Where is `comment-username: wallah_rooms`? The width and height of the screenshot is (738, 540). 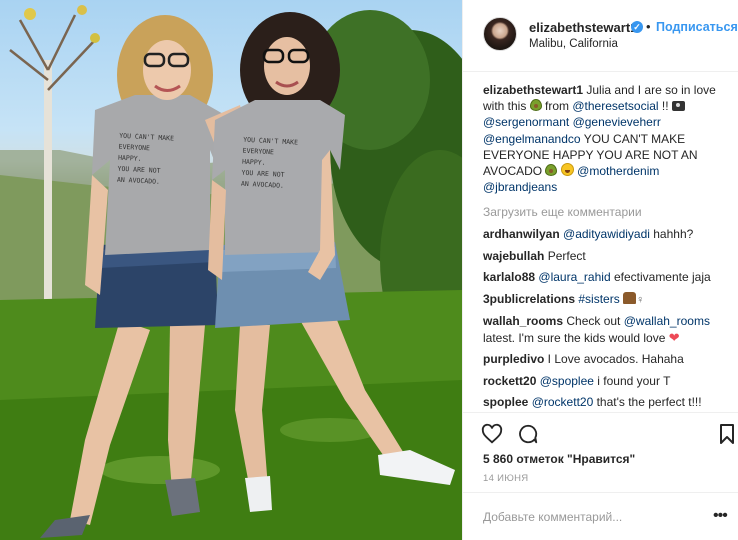 comment-username: wallah_rooms is located at coordinates (523, 321).